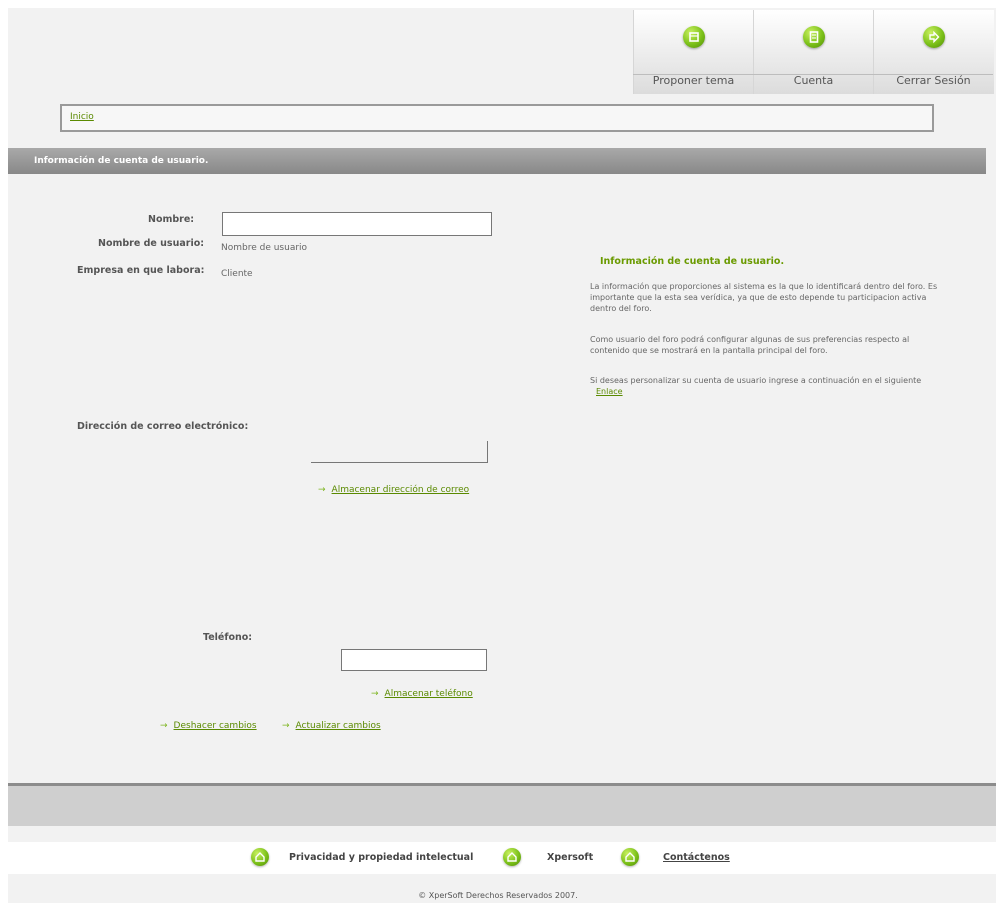 The width and height of the screenshot is (996, 903). Describe the element at coordinates (338, 726) in the screenshot. I see `update-changes-link: Actualizar cambios` at that location.